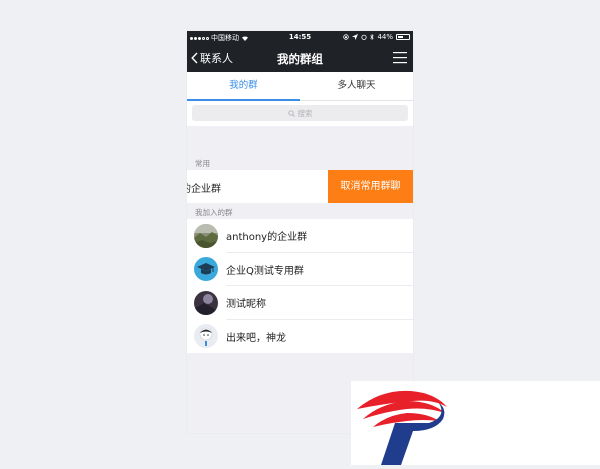 The image size is (600, 469). I want to click on brand-logo, so click(475, 423).